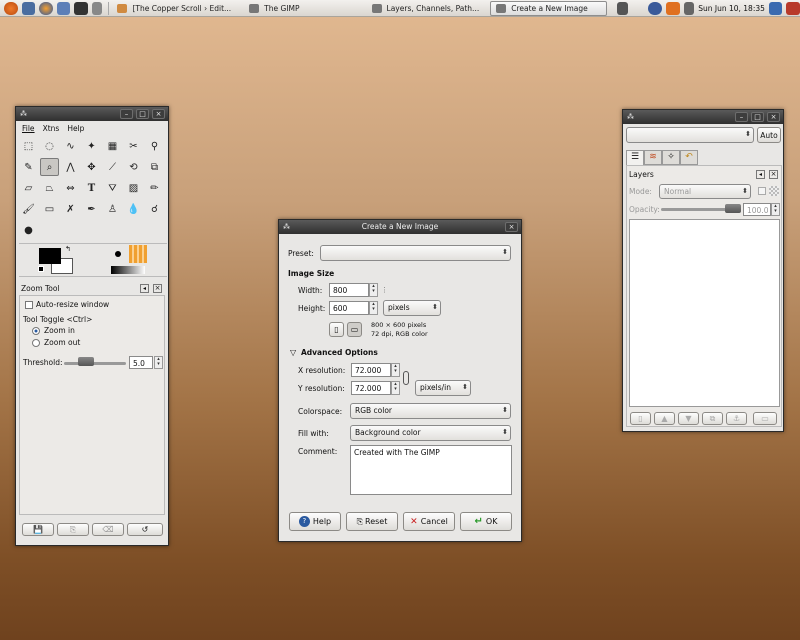  Describe the element at coordinates (118, 254) in the screenshot. I see `brush-preview` at that location.